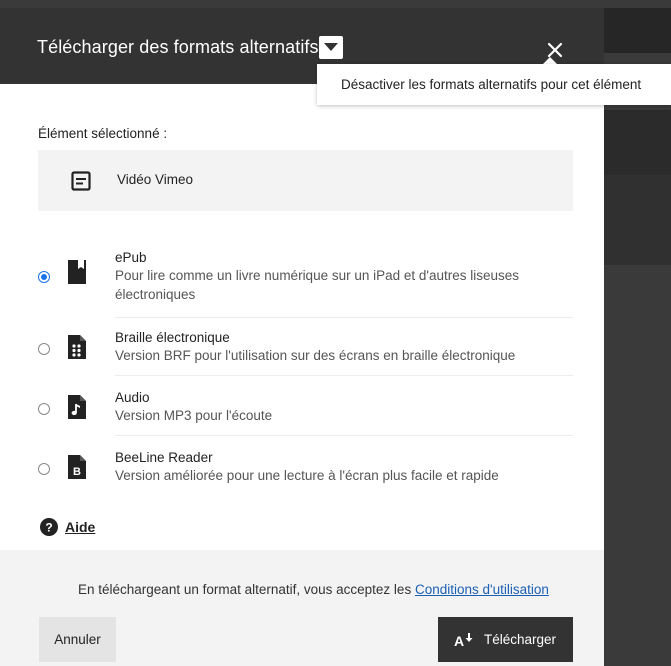  I want to click on format-option-audio: Audio Version MP3 pour l'écoute, so click(305, 410).